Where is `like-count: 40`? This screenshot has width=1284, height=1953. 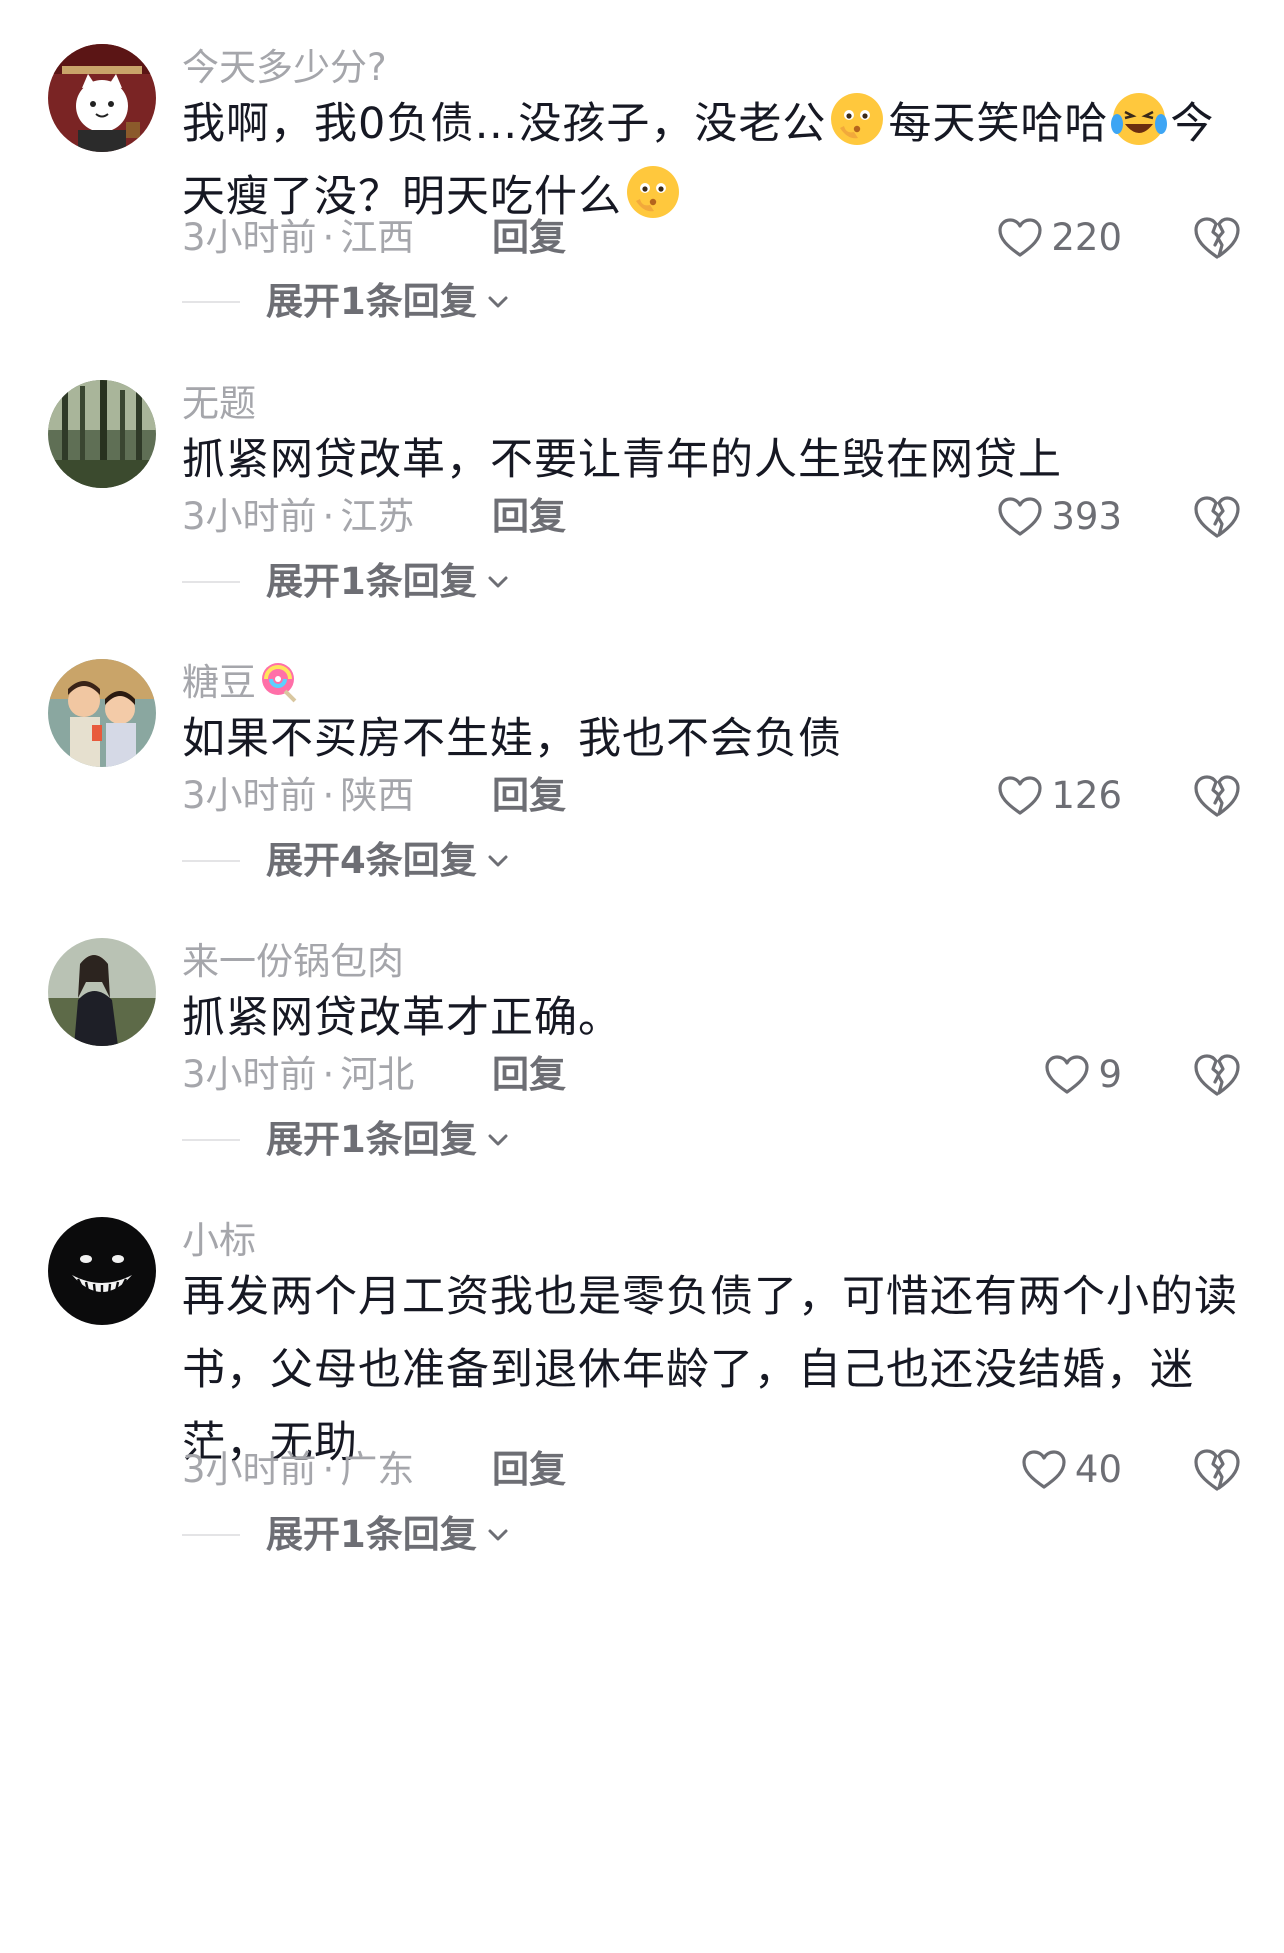 like-count: 40 is located at coordinates (1098, 1469).